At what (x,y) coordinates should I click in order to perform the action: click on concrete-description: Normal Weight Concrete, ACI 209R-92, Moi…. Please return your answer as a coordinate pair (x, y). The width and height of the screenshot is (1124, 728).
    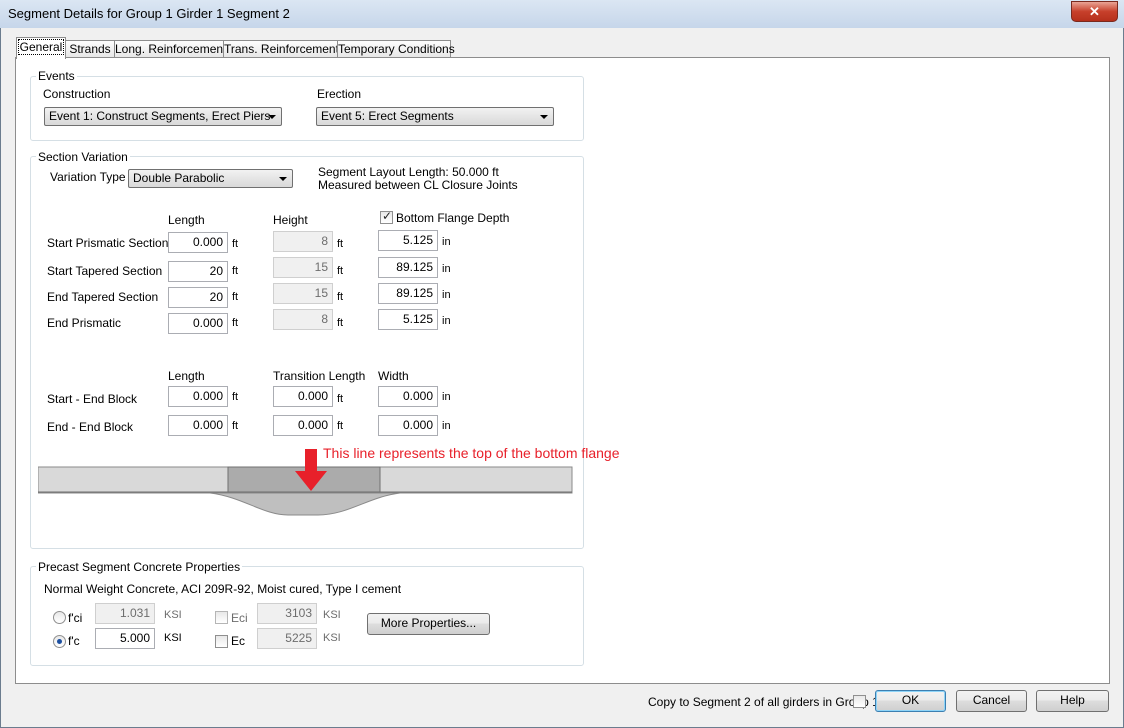
    Looking at the image, I should click on (223, 589).